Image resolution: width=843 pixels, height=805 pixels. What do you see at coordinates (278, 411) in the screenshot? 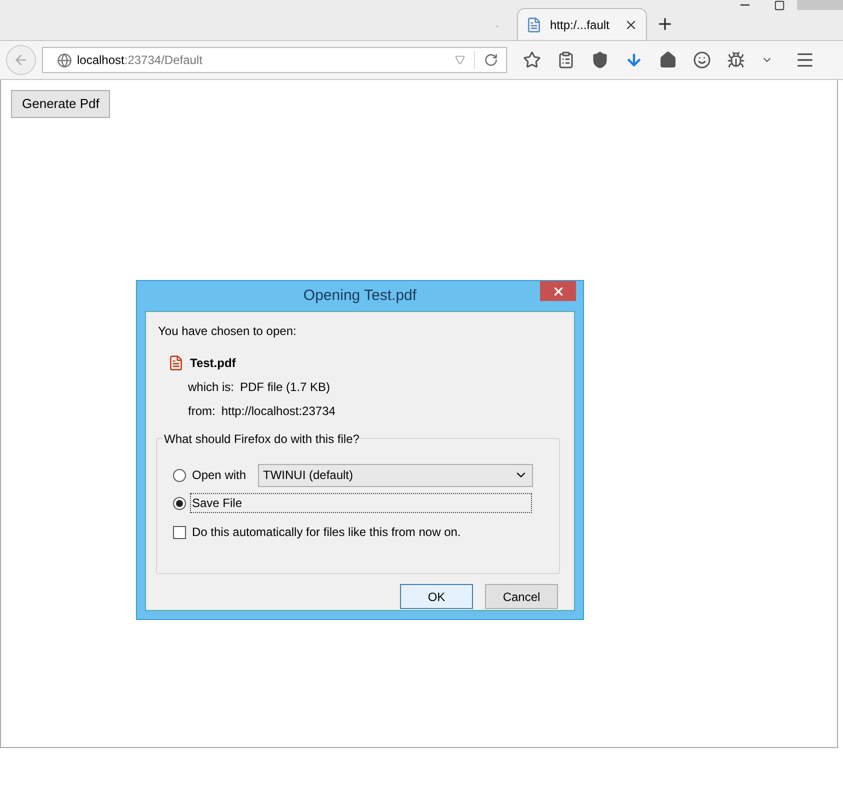
I see `detail-value: http://localhost:23734` at bounding box center [278, 411].